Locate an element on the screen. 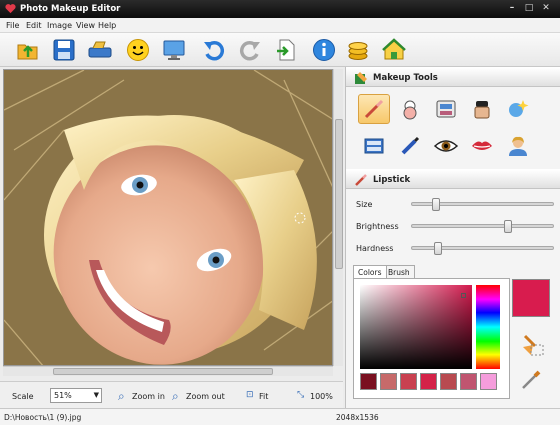 Image resolution: width=560 pixels, height=425 pixels. tab-colors: Colors is located at coordinates (370, 271).